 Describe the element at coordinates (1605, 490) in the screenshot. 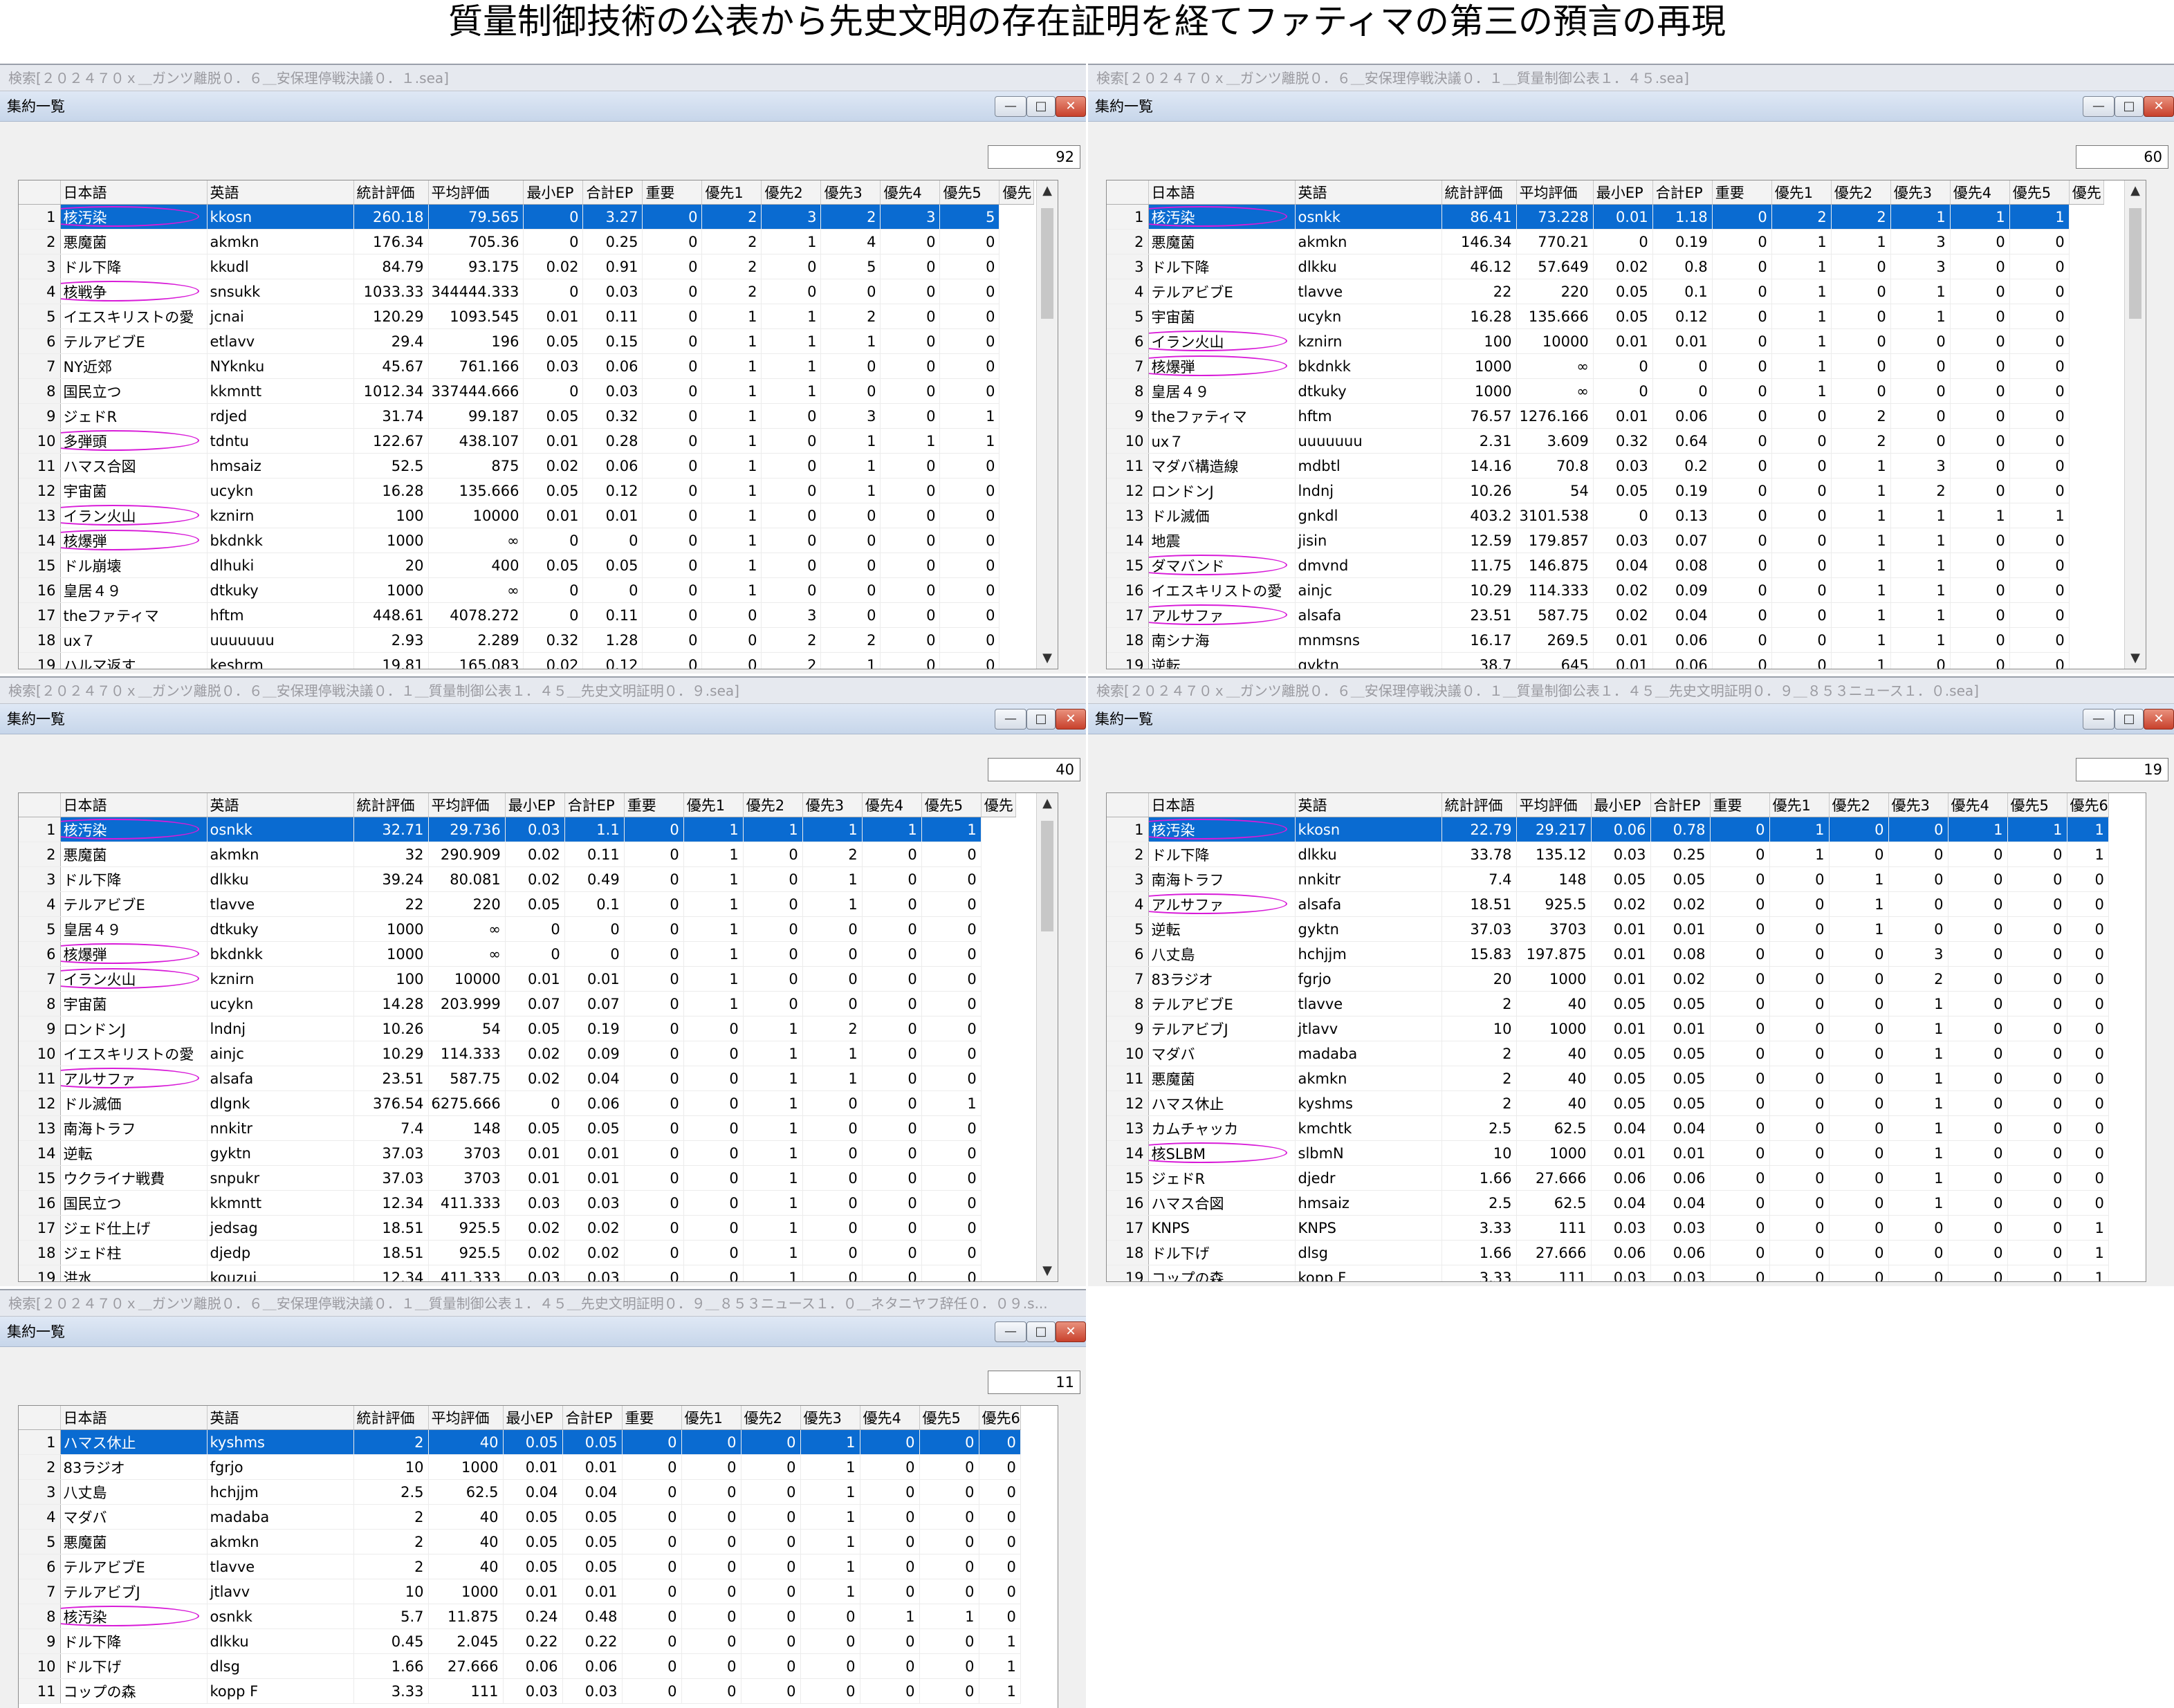

I see `table-row: 12 ロンドンJ lndnj 10.26 54 0.05 0.19 0 0 1 2 0 0` at that location.